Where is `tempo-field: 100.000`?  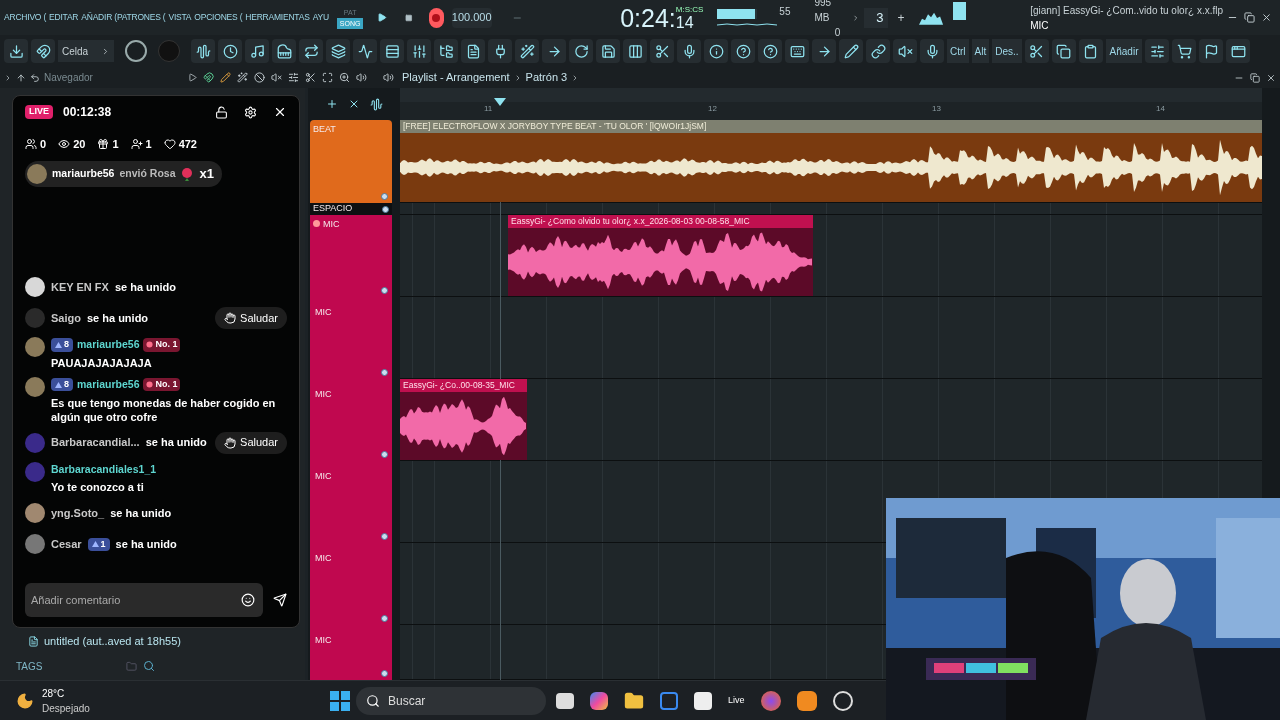
tempo-field: 100.000 is located at coordinates (471, 17).